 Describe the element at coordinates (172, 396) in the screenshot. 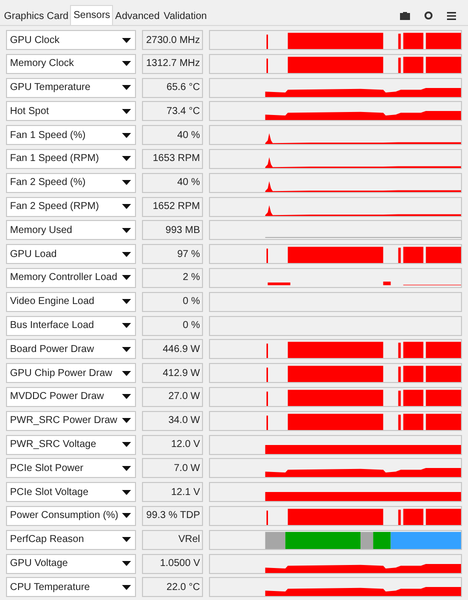

I see `sensor-value: 27.0 W` at that location.